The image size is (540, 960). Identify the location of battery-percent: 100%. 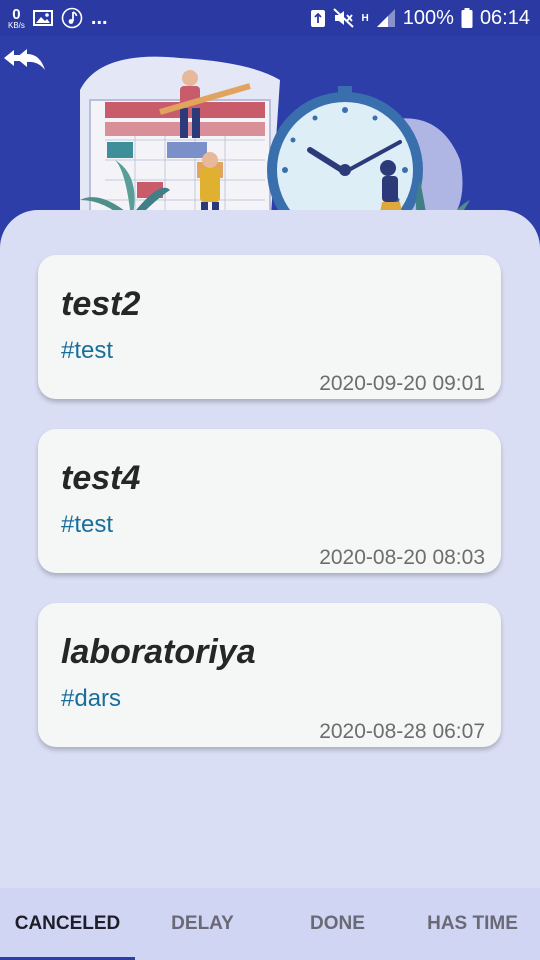
(428, 17).